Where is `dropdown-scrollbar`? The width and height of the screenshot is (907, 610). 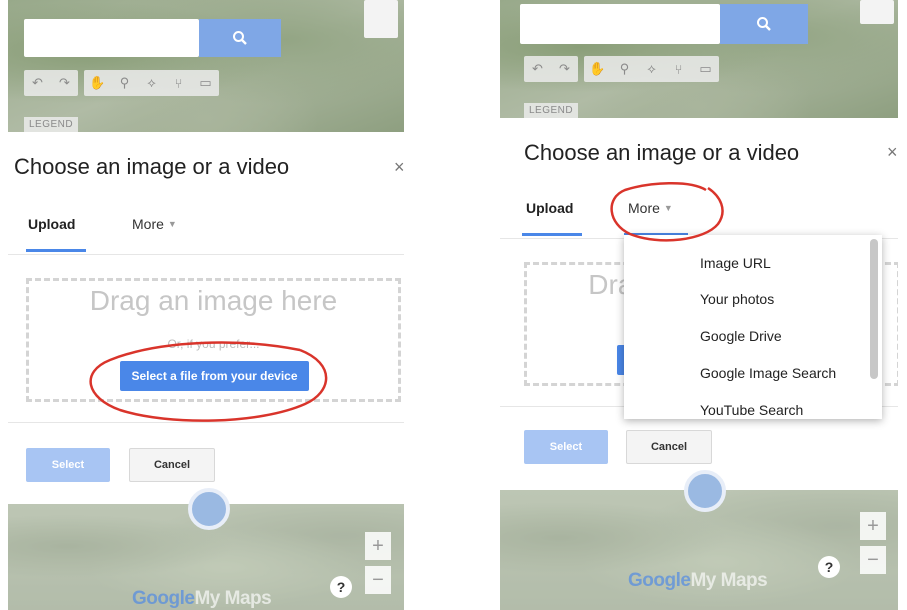 dropdown-scrollbar is located at coordinates (874, 309).